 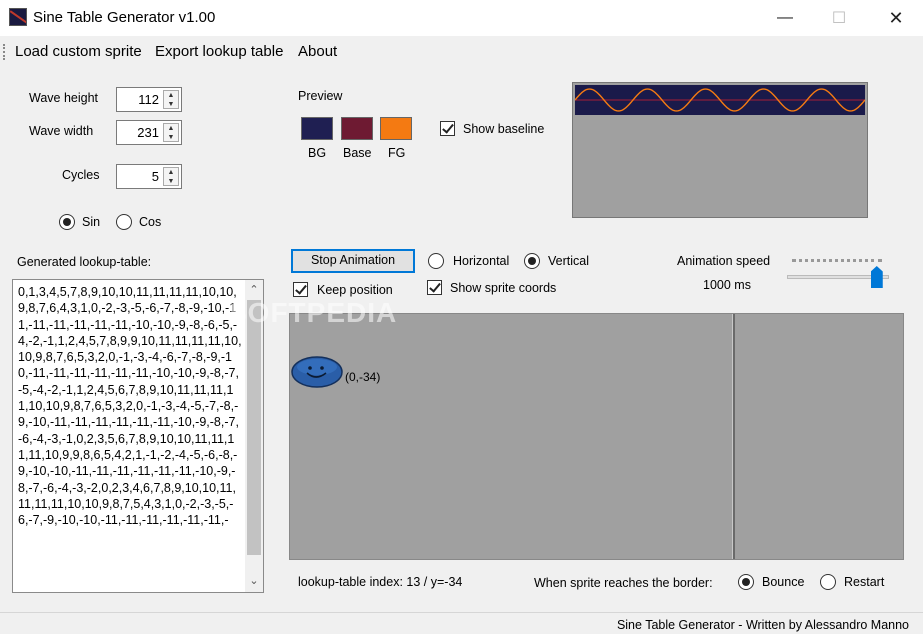 What do you see at coordinates (864, 582) in the screenshot?
I see `restart-label: Restart` at bounding box center [864, 582].